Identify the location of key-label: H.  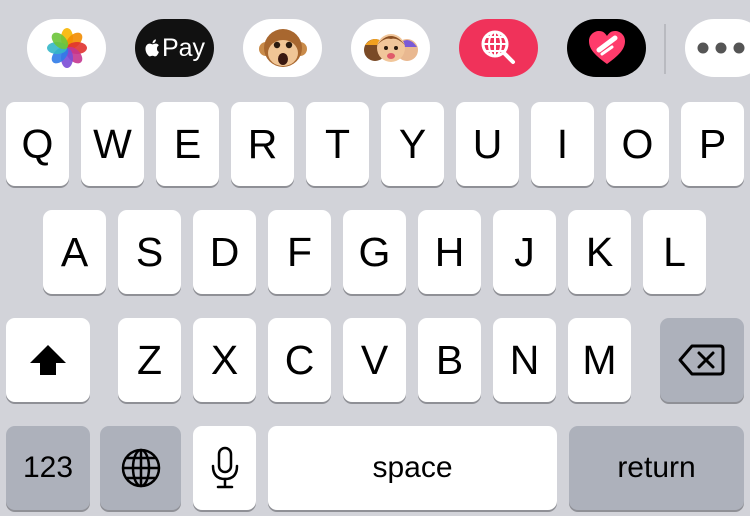
(449, 251).